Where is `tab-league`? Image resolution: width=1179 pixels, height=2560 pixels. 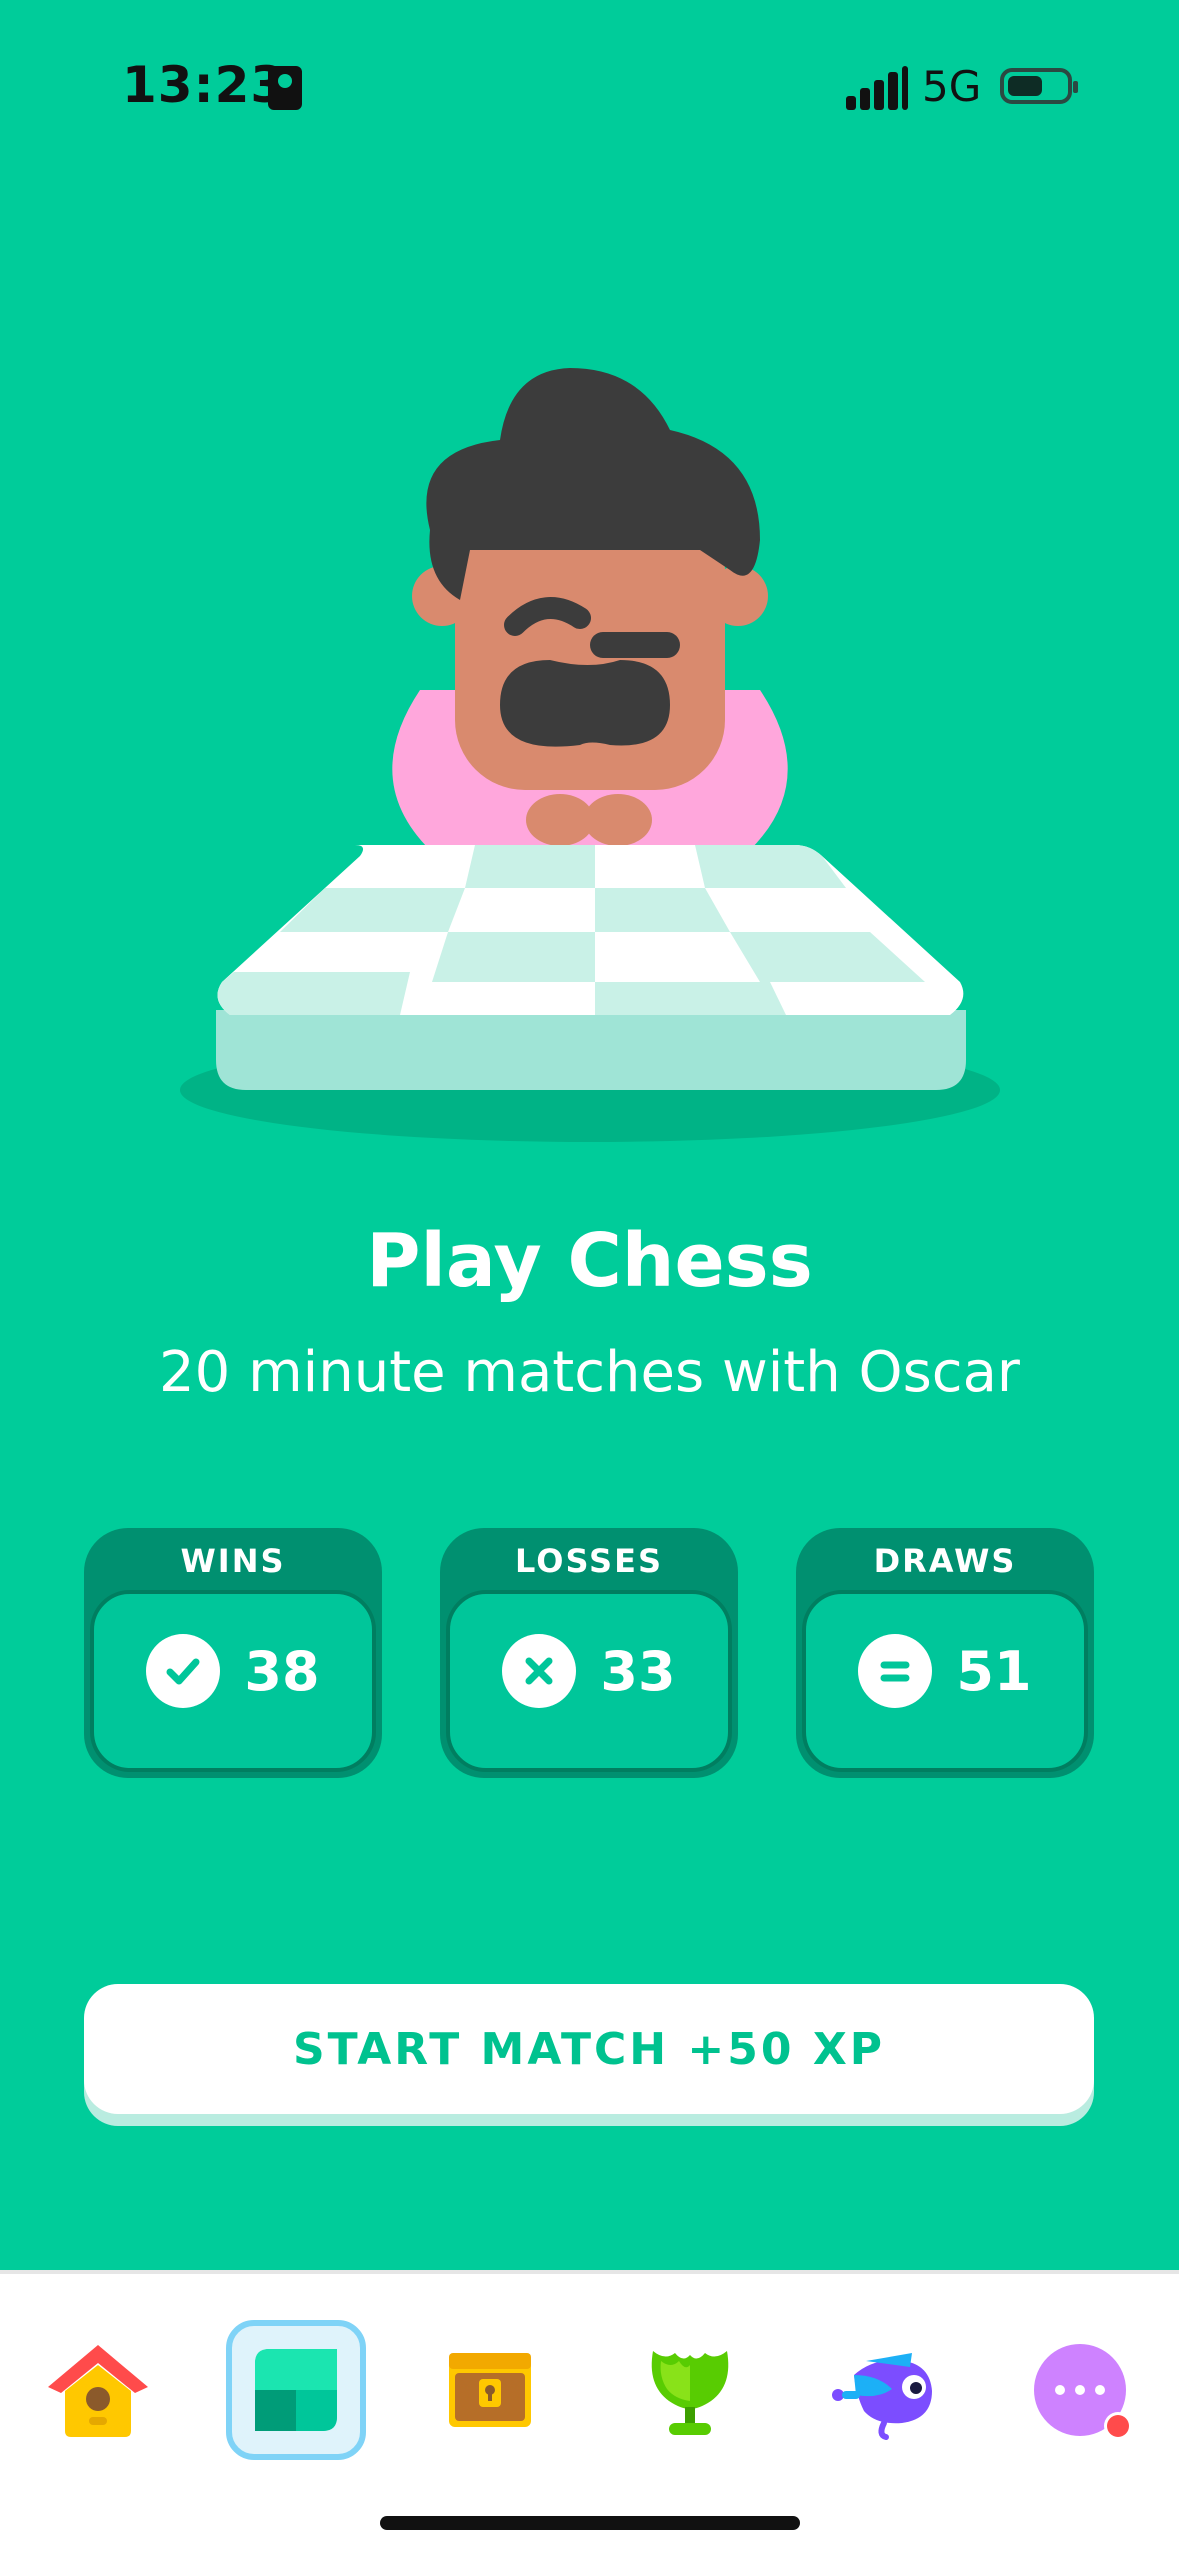
tab-league is located at coordinates (690, 2390).